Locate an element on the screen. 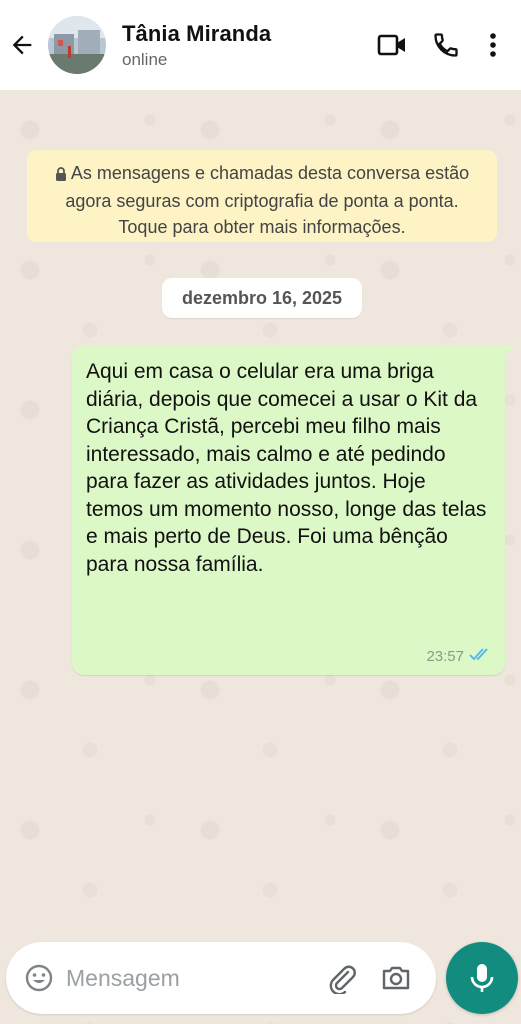  read-ticks-icon is located at coordinates (480, 656).